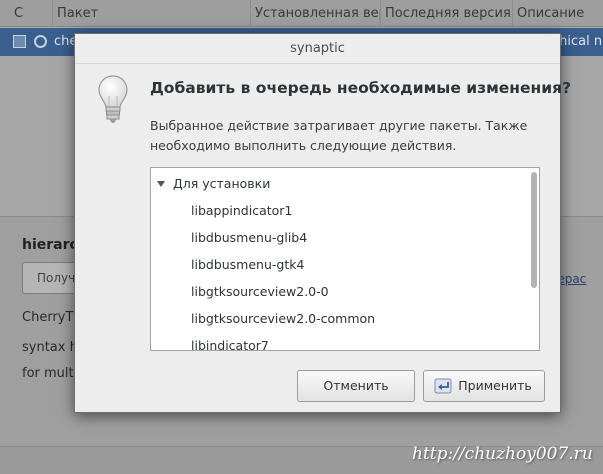 The width and height of the screenshot is (603, 474). Describe the element at coordinates (337, 183) in the screenshot. I see `tree-group-row: Для установки` at that location.